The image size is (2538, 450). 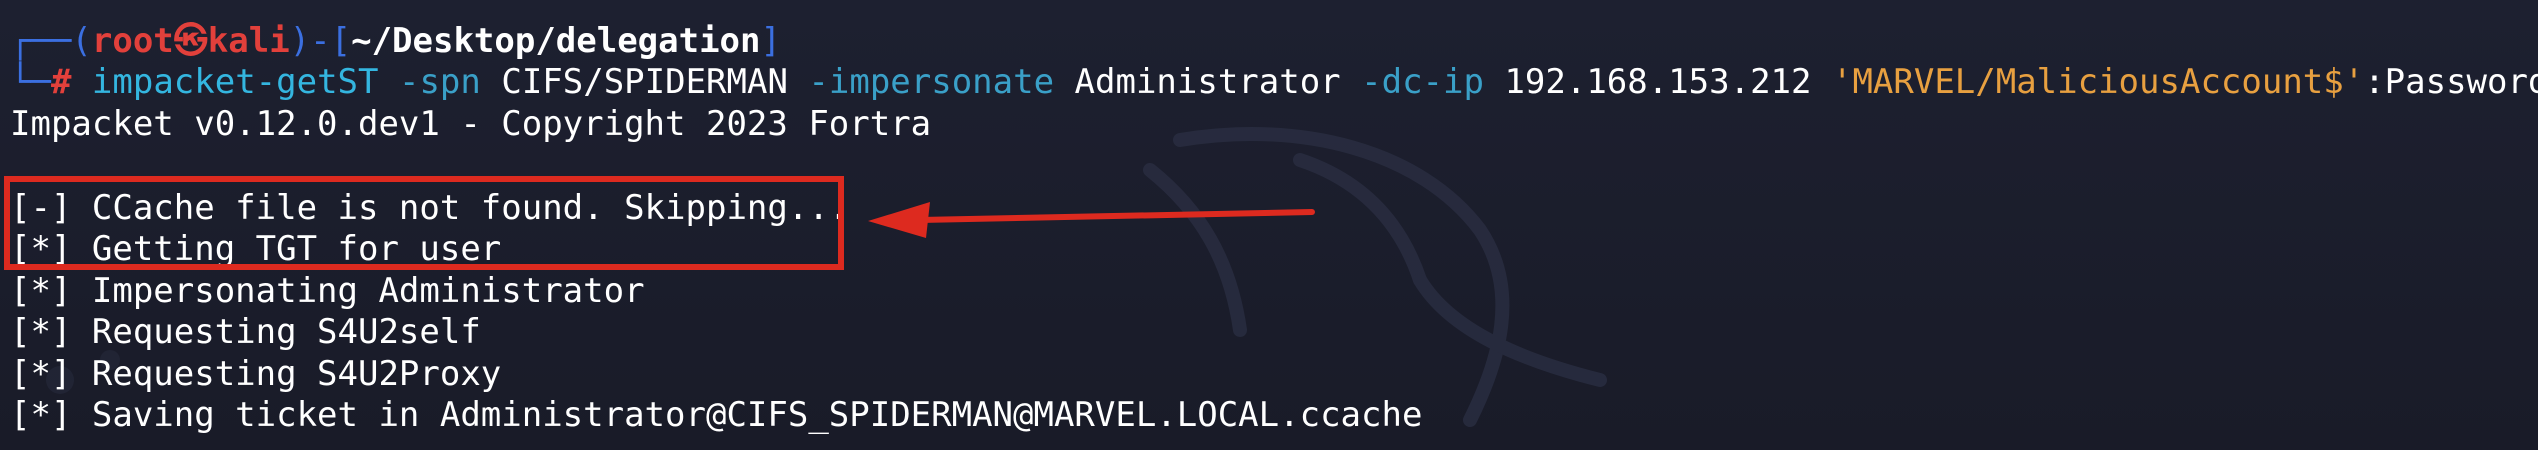 I want to click on prompt-at-symbol: ㉿, so click(x=190, y=41).